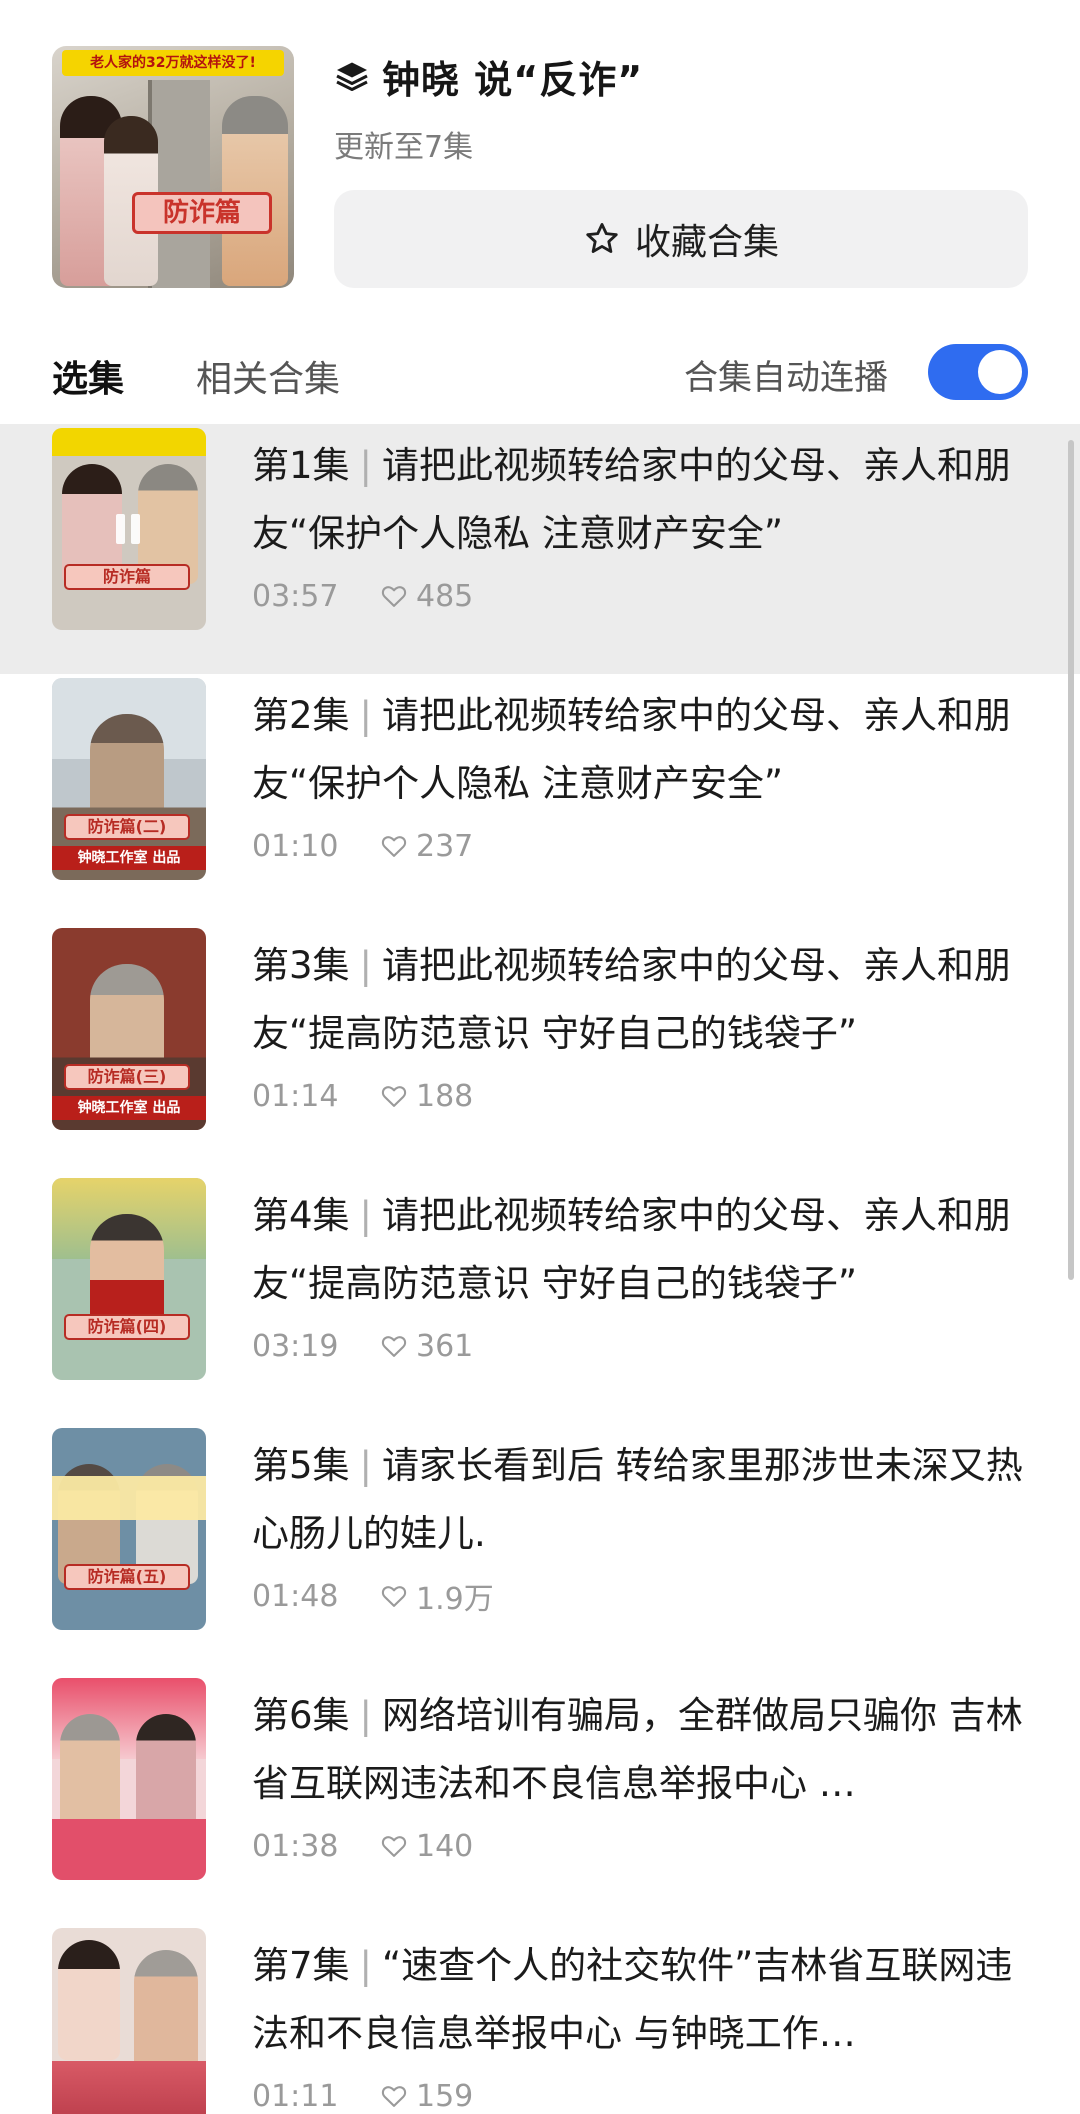 This screenshot has width=1080, height=2114. I want to click on episode-likes: 361, so click(445, 1346).